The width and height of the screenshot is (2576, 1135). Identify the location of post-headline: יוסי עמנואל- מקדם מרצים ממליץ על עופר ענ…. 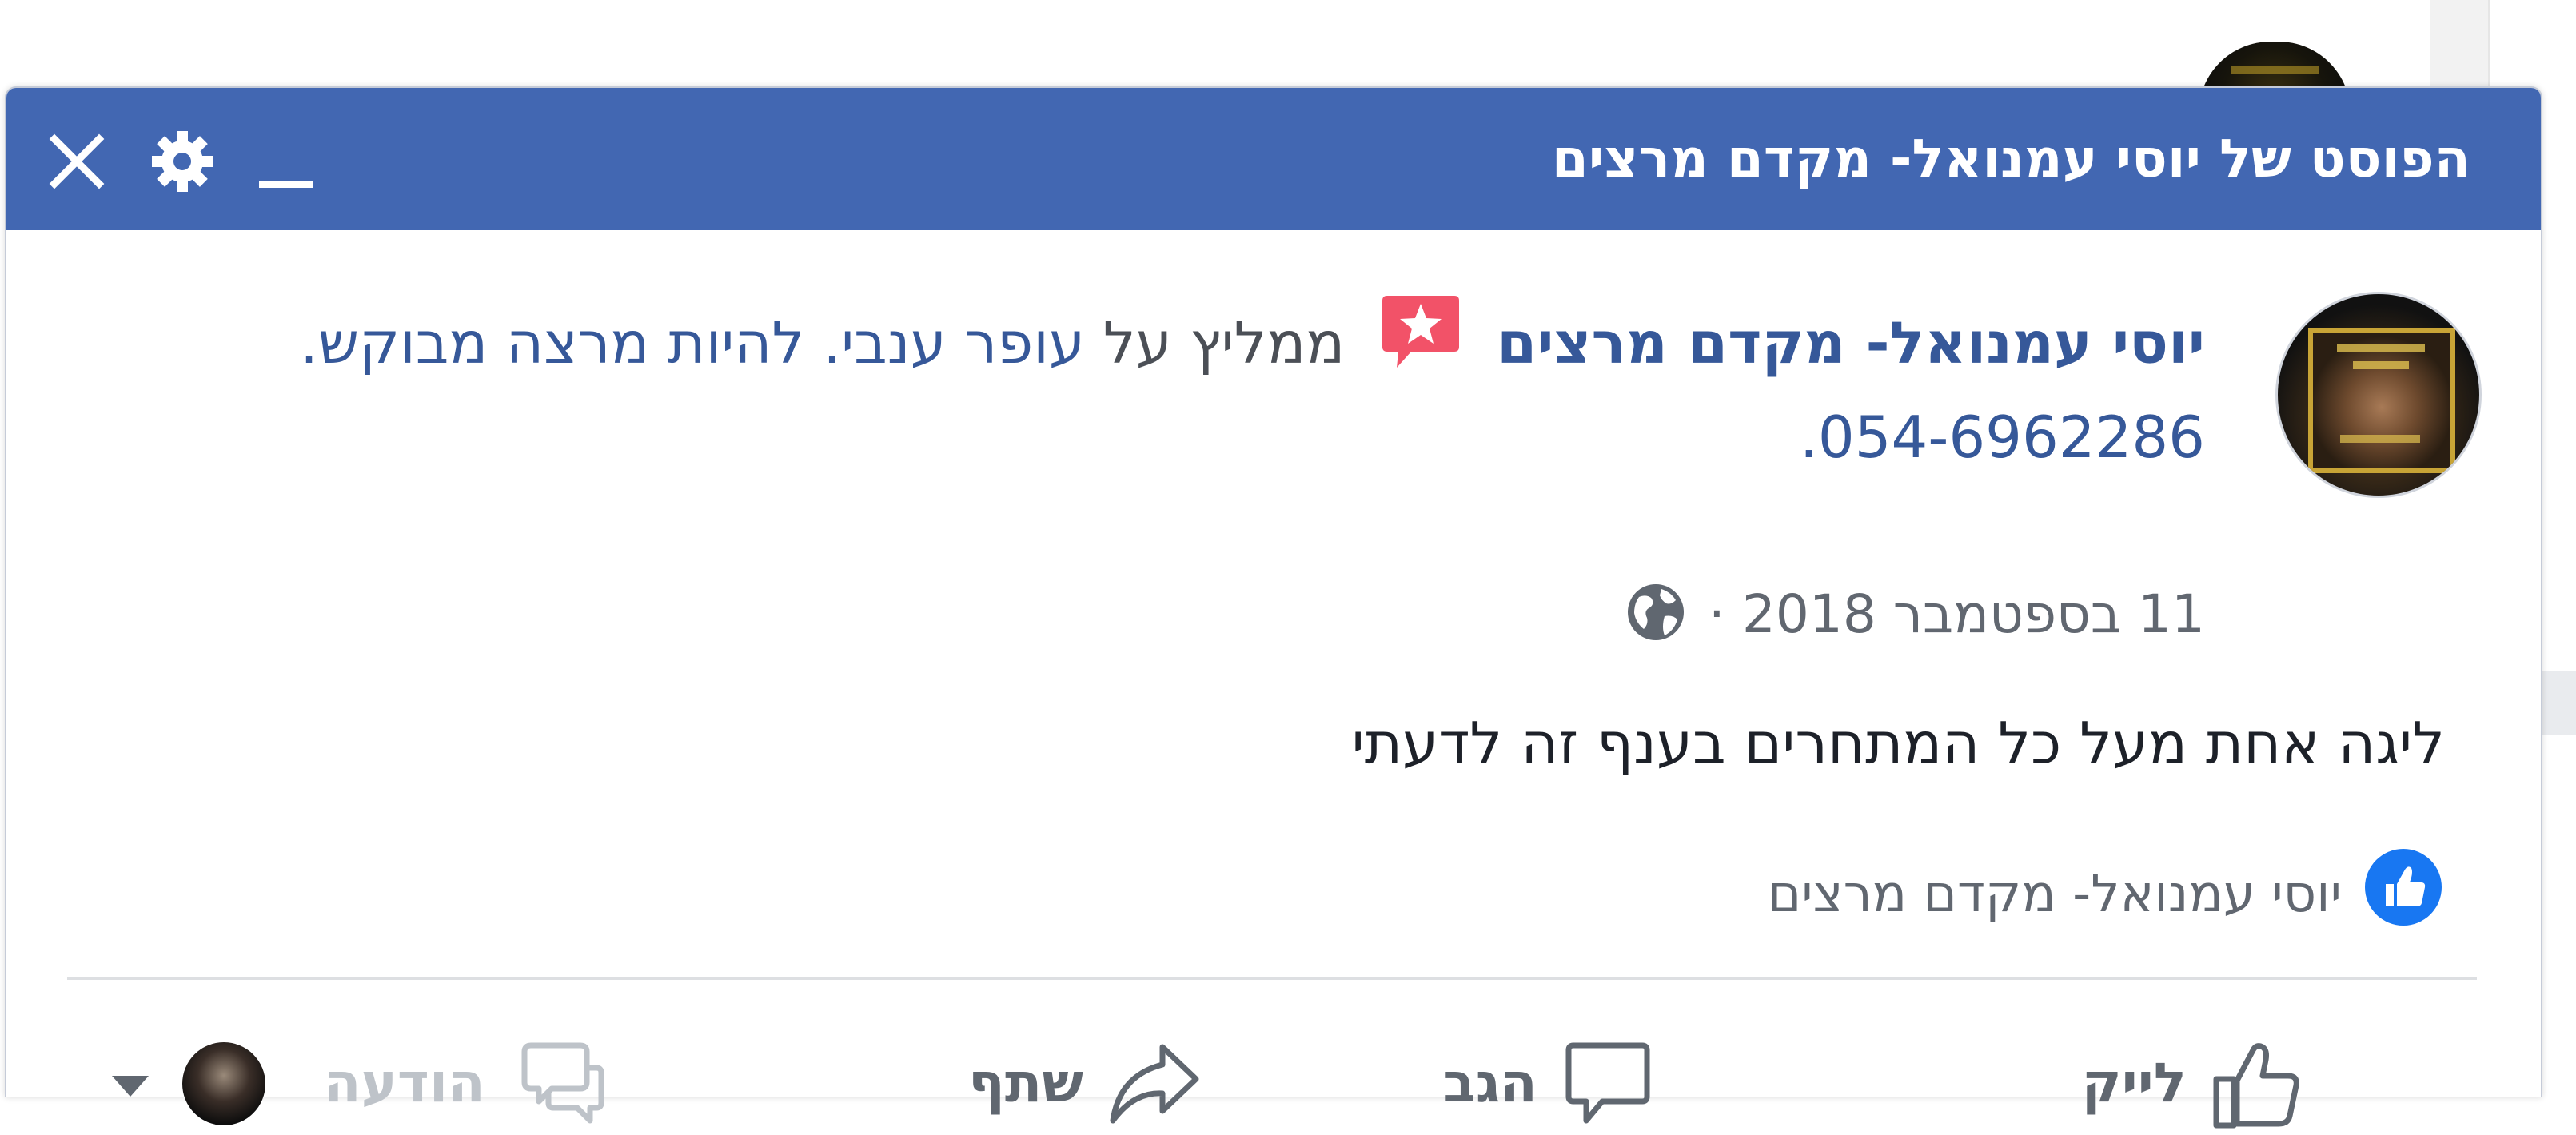
(1193, 387).